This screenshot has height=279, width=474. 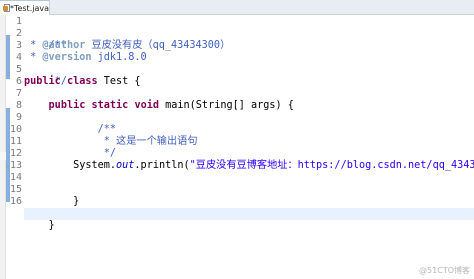 What do you see at coordinates (162, 165) in the screenshot?
I see `println-call: .println(` at bounding box center [162, 165].